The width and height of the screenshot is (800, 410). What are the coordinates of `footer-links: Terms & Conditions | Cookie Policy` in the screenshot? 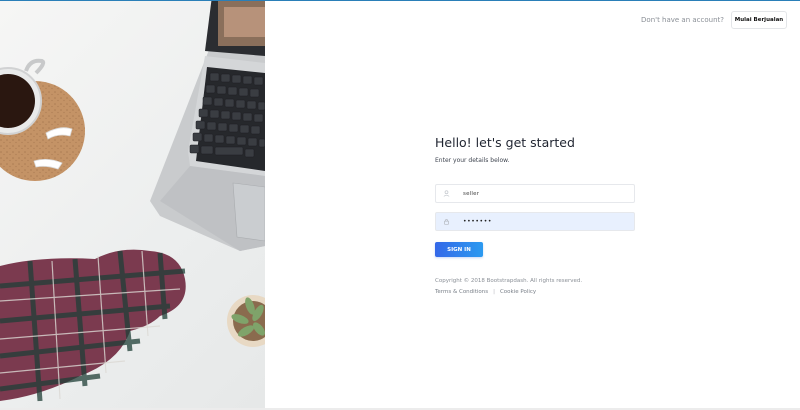 It's located at (535, 292).